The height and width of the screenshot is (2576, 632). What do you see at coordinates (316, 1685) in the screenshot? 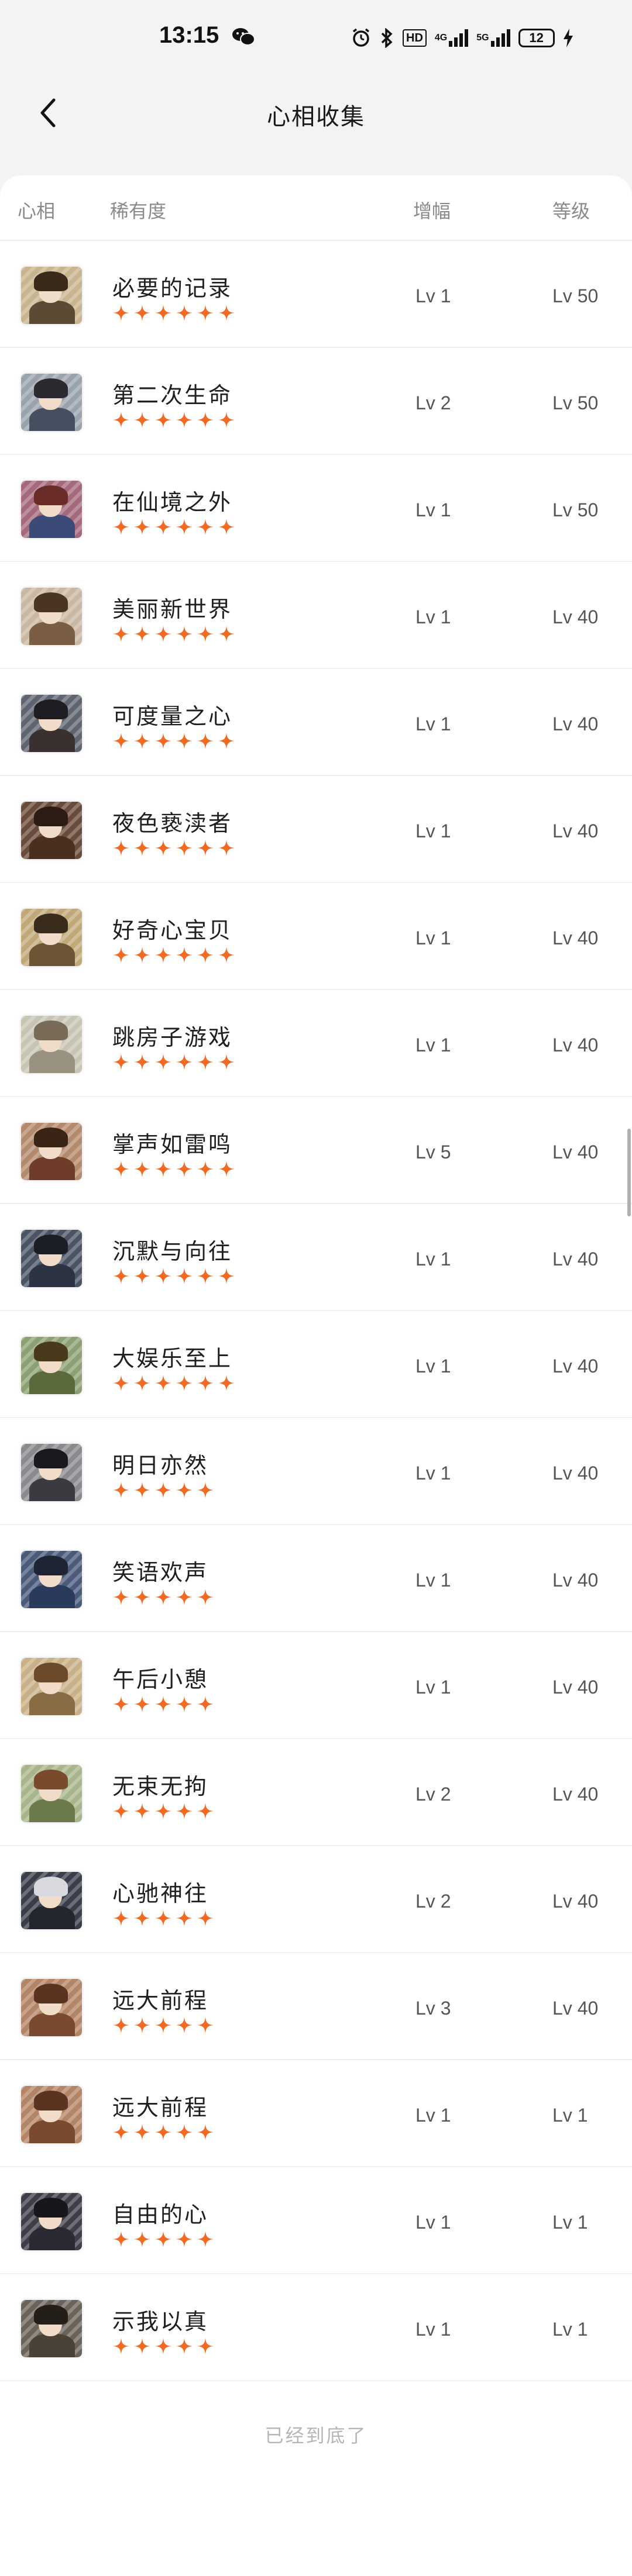
I see `table-row: 午后小憩 Lv 1 Lv 40` at bounding box center [316, 1685].